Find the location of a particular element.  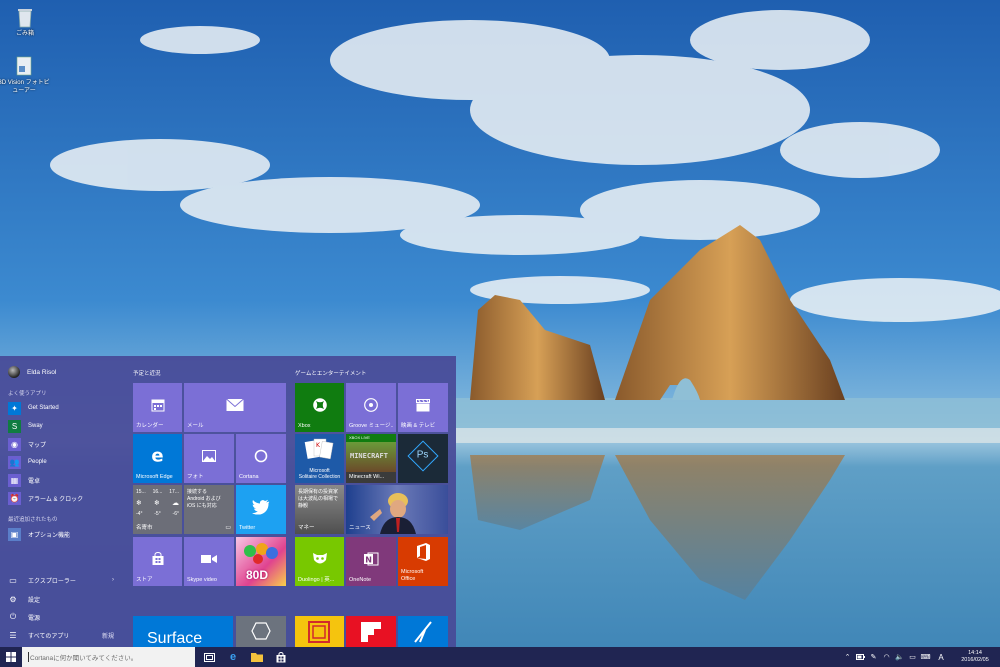

tile-yellow-app is located at coordinates (319, 631).